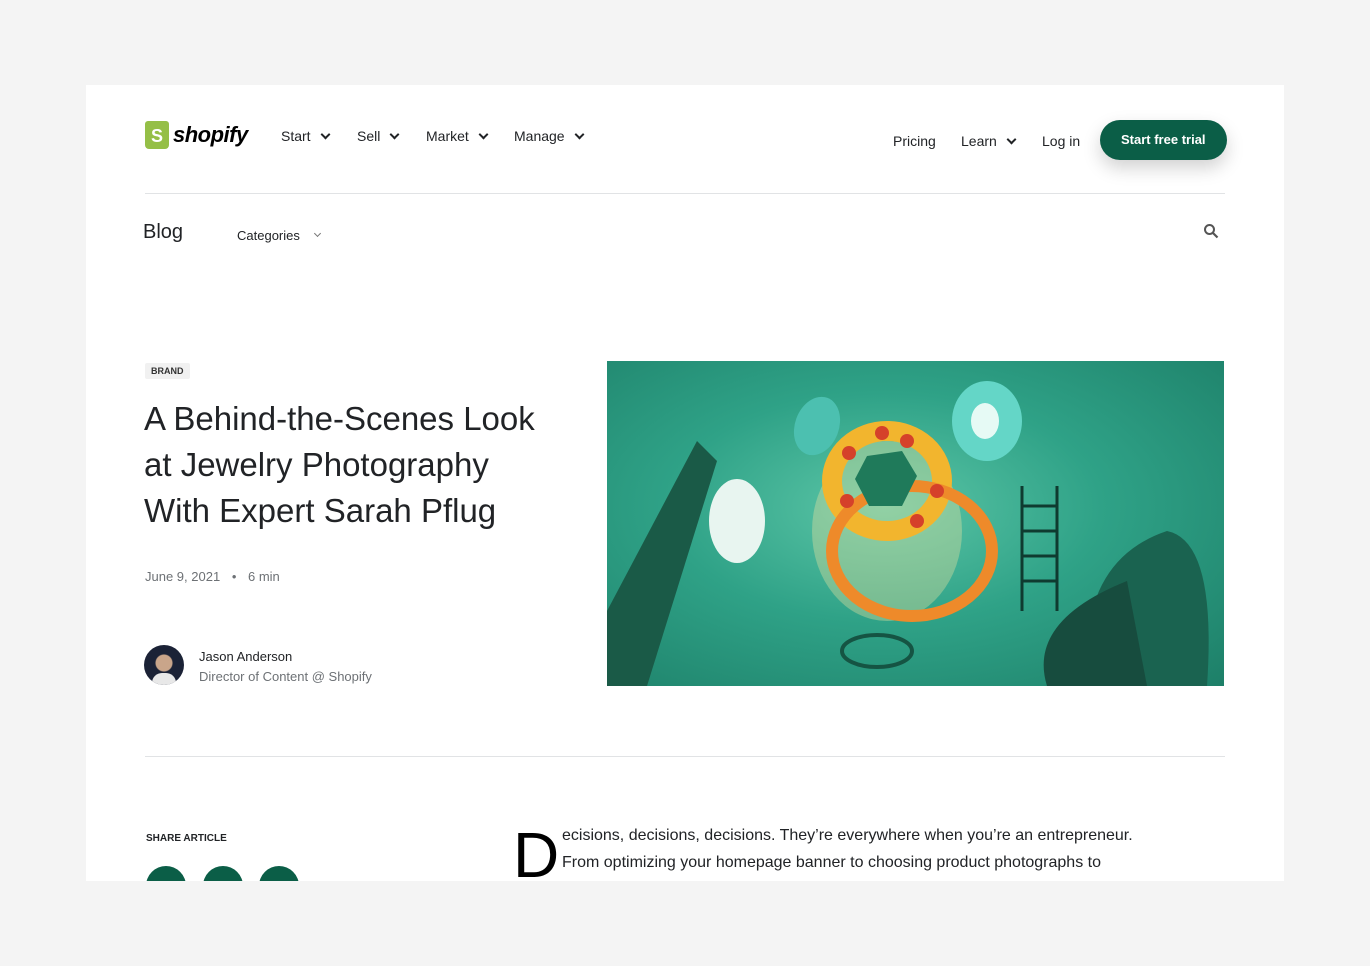 This screenshot has height=966, width=1370. I want to click on section-divider, so click(685, 756).